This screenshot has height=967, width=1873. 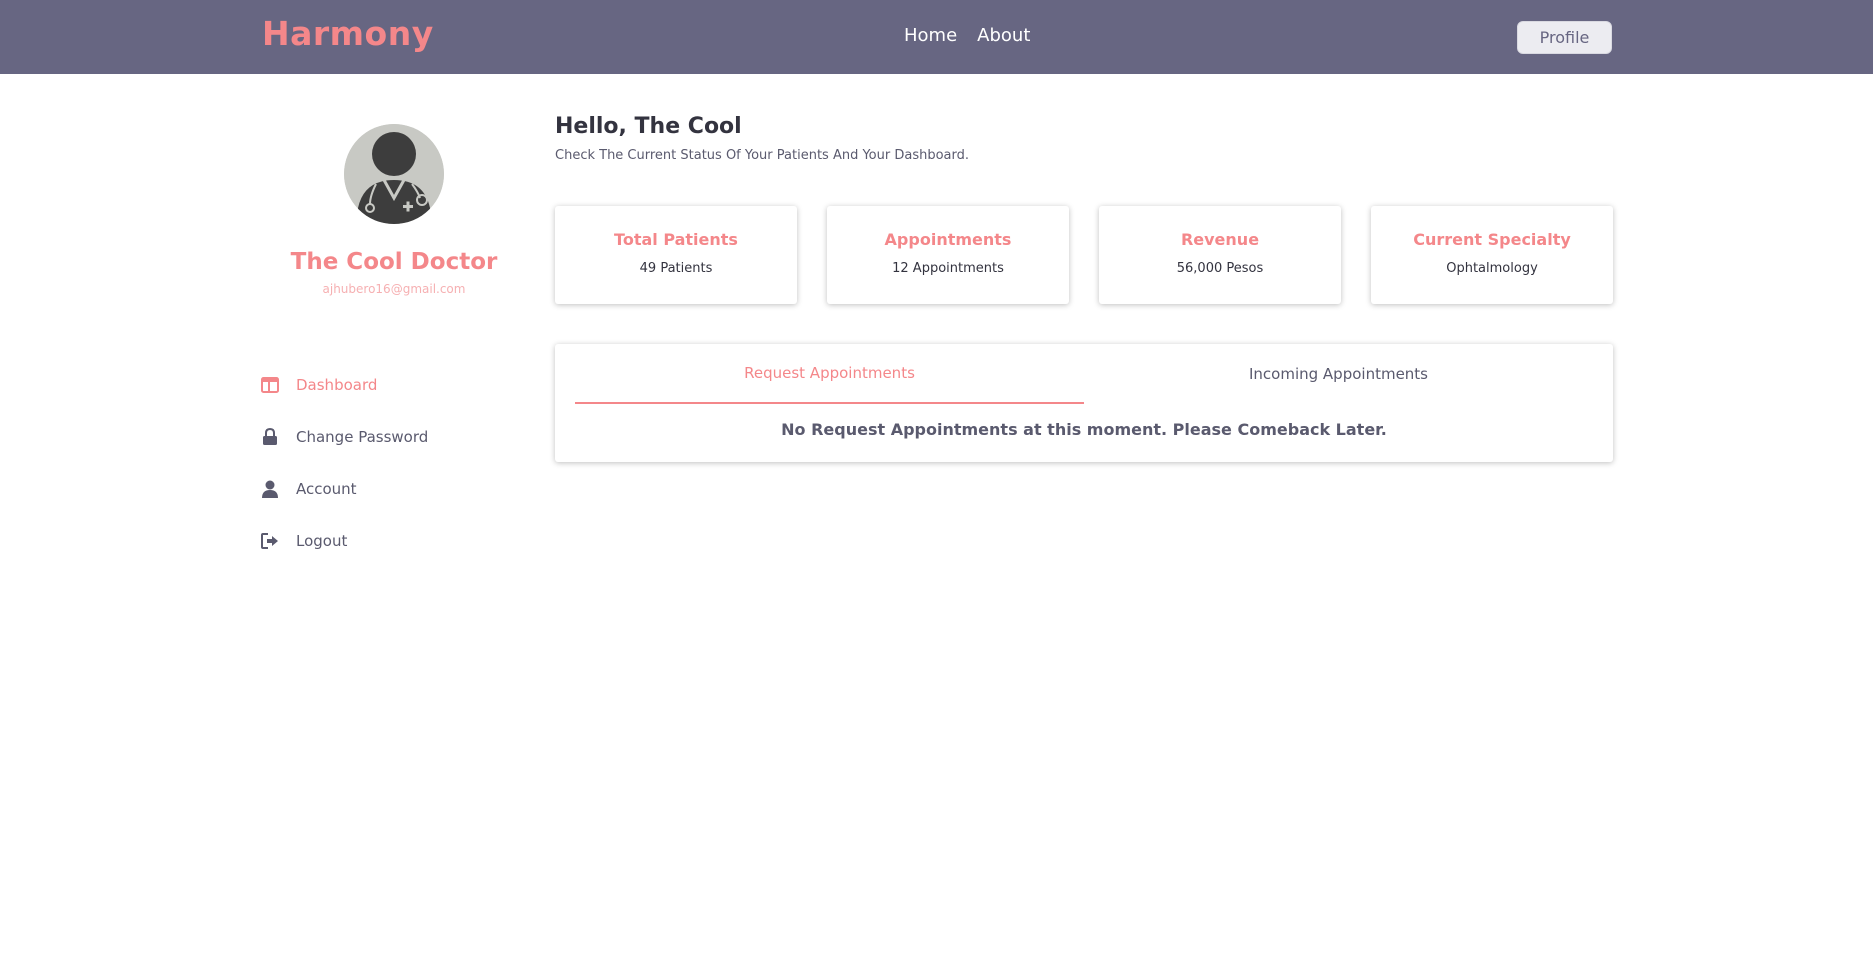 What do you see at coordinates (1564, 37) in the screenshot?
I see `profile-button: Profile` at bounding box center [1564, 37].